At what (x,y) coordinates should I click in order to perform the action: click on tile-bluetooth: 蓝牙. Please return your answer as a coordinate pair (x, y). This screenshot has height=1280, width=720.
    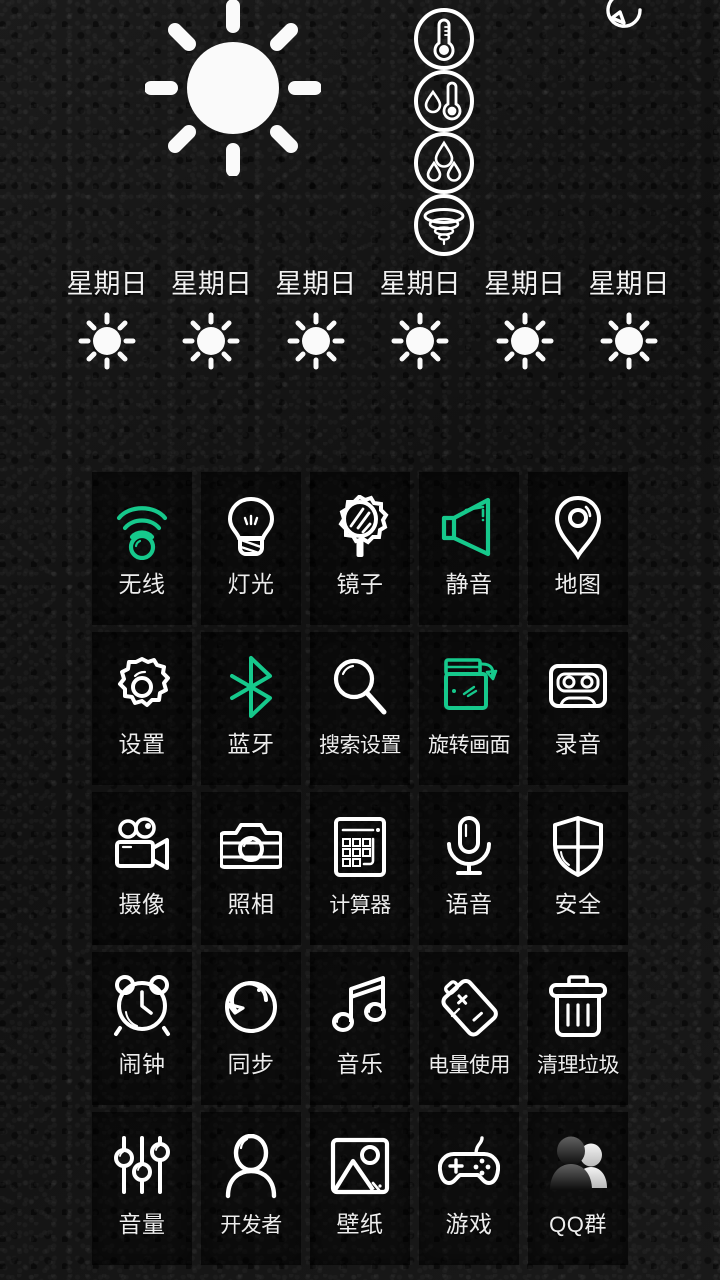
    Looking at the image, I should click on (251, 708).